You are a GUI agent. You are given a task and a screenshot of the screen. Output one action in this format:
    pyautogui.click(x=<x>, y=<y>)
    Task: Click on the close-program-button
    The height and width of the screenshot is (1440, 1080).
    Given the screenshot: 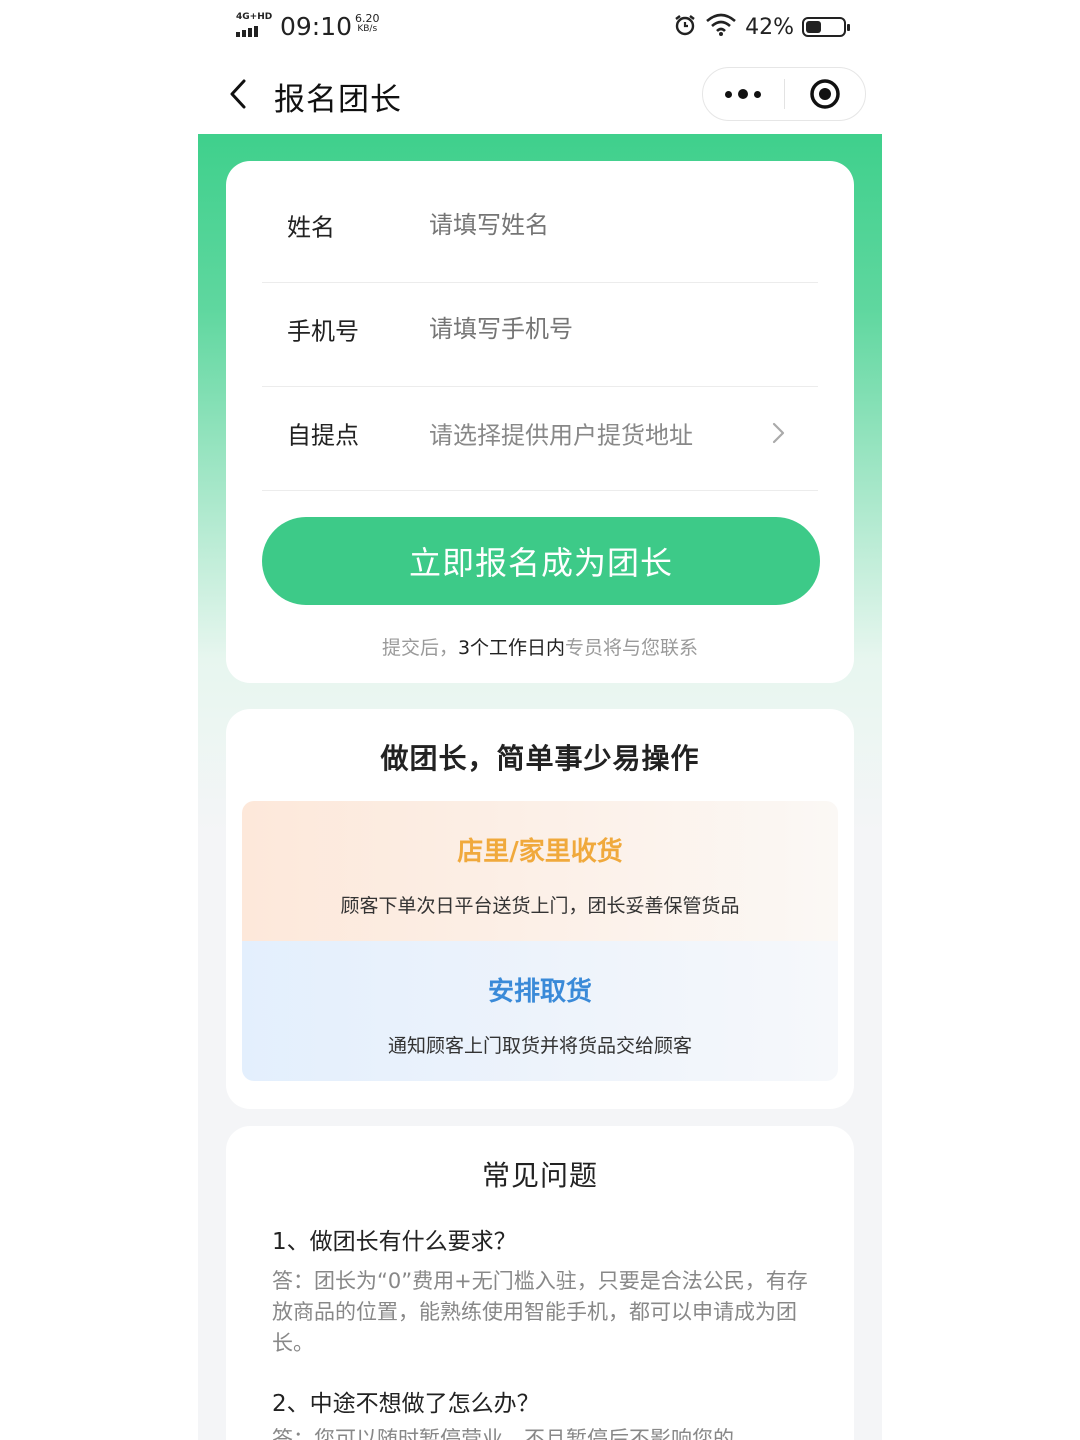 What is the action you would take?
    pyautogui.click(x=825, y=94)
    